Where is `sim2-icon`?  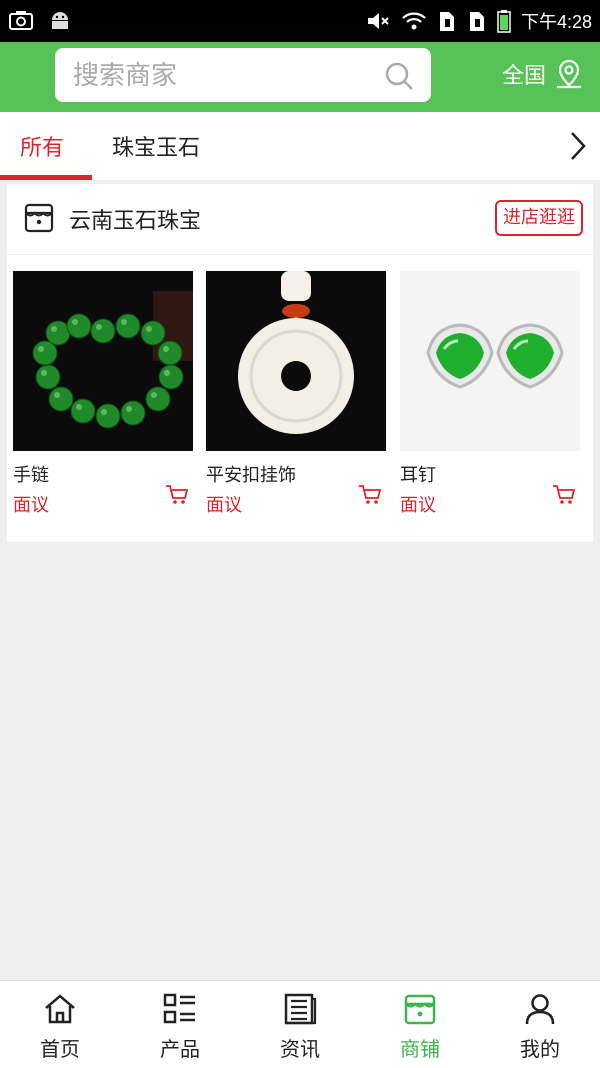
sim2-icon is located at coordinates (476, 21).